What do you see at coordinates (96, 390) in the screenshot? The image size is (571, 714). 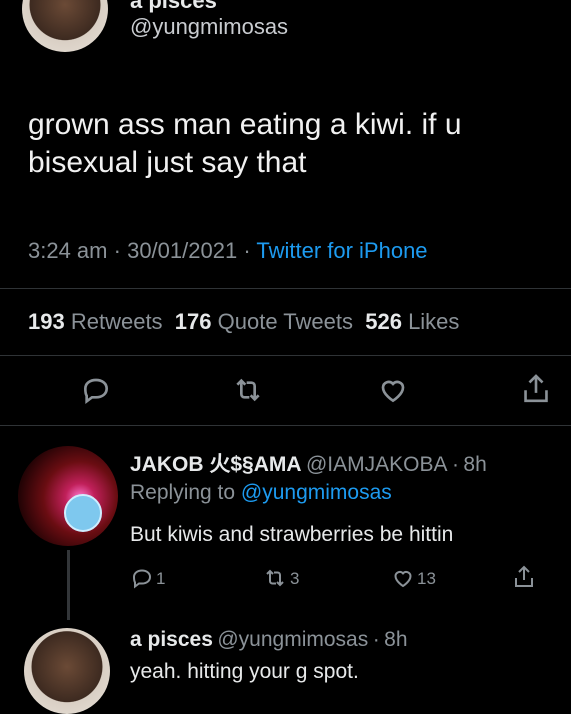 I see `reply-icon` at bounding box center [96, 390].